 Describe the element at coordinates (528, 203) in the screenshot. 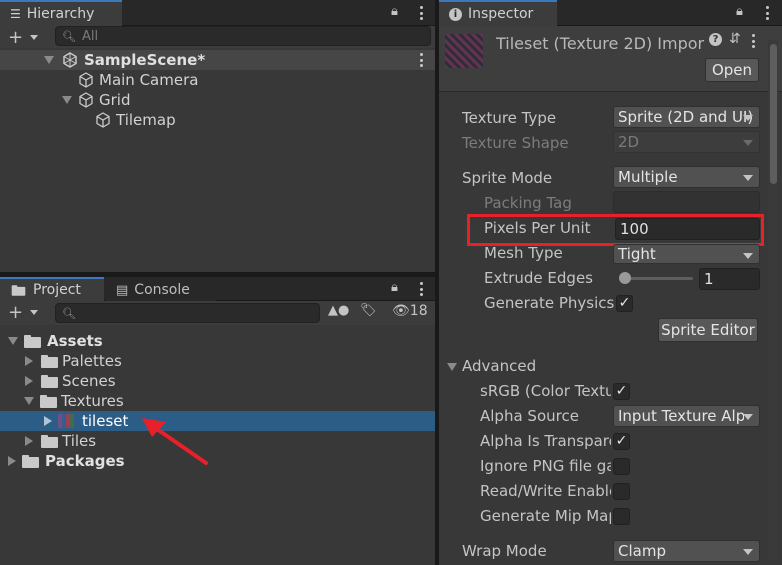

I see `packing-tag-label: Packing Tag` at that location.